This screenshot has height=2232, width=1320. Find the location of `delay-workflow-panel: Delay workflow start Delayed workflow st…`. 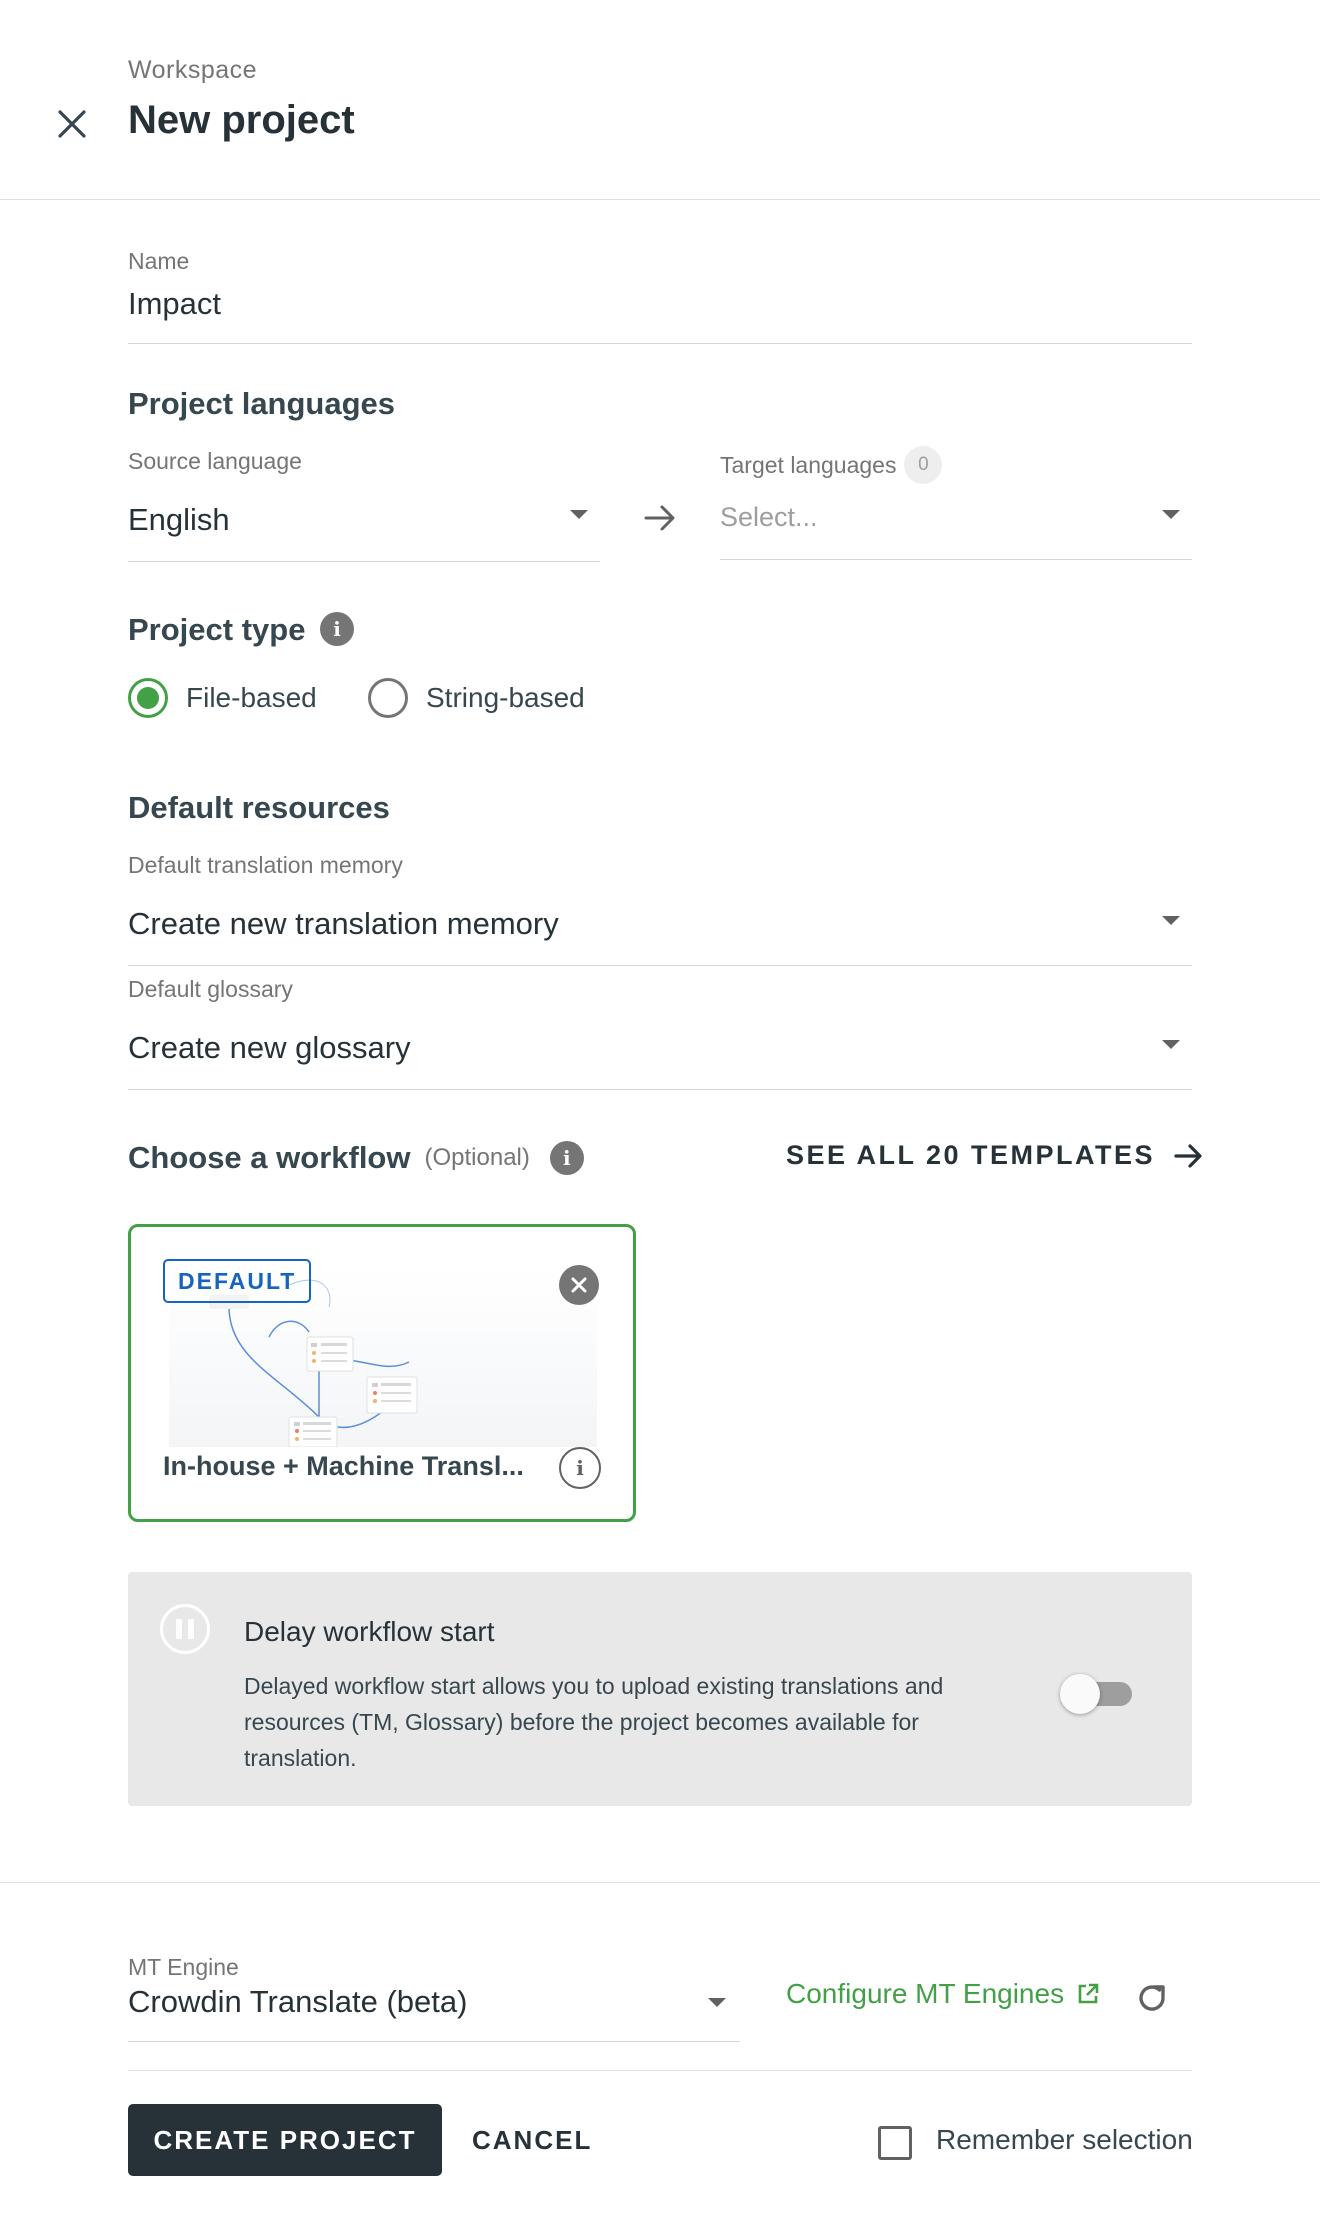

delay-workflow-panel: Delay workflow start Delayed workflow st… is located at coordinates (660, 1689).